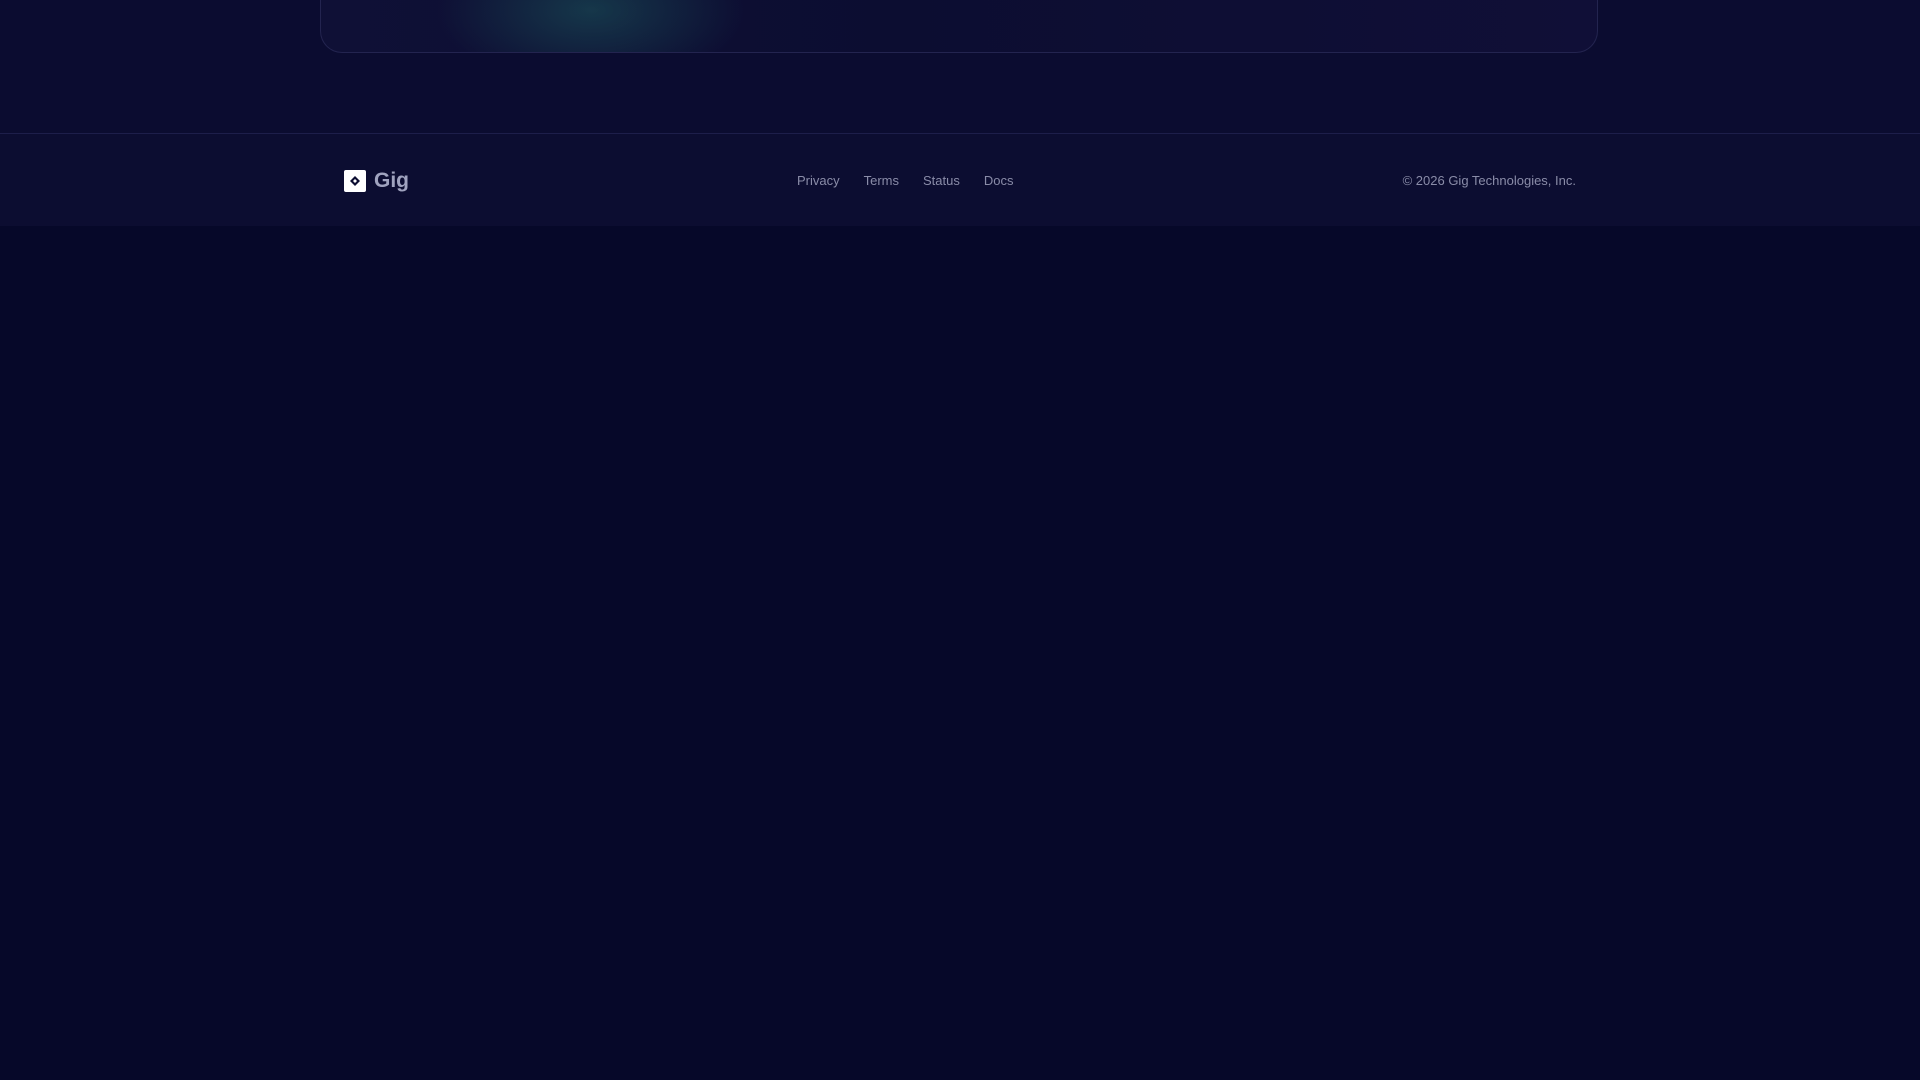 Image resolution: width=1920 pixels, height=1080 pixels. I want to click on footer-brand-name: Gig, so click(391, 180).